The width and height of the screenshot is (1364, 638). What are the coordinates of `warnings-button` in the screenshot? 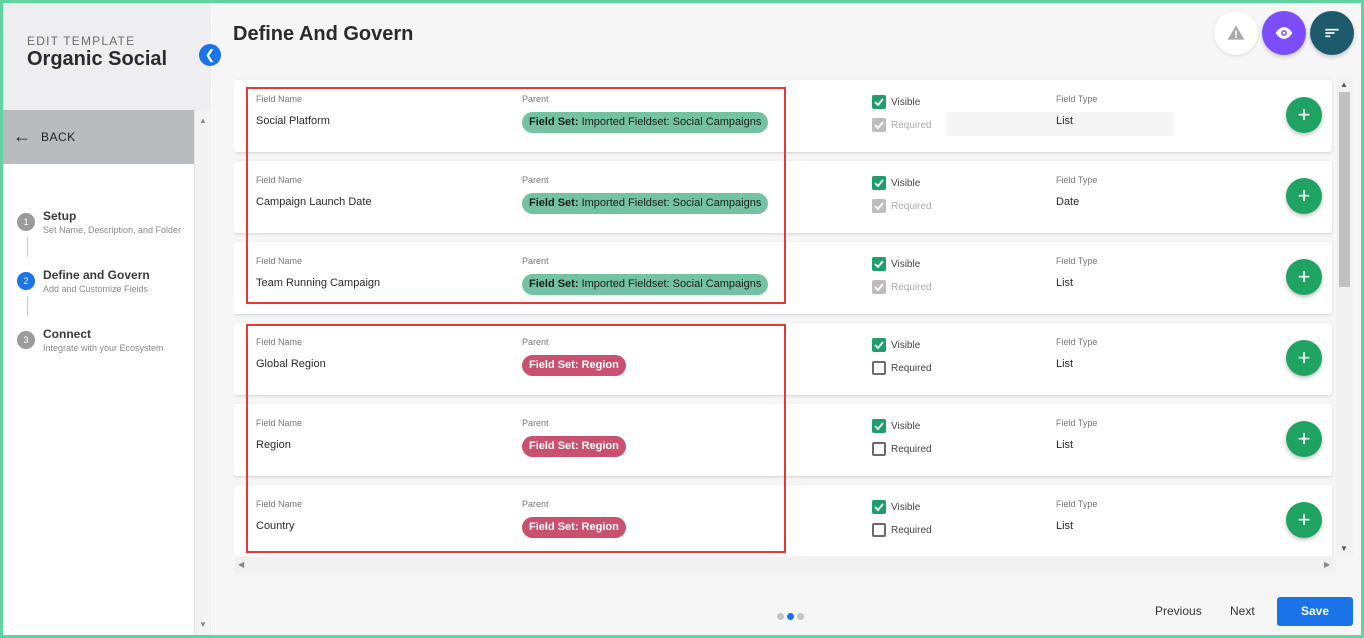 It's located at (1236, 33).